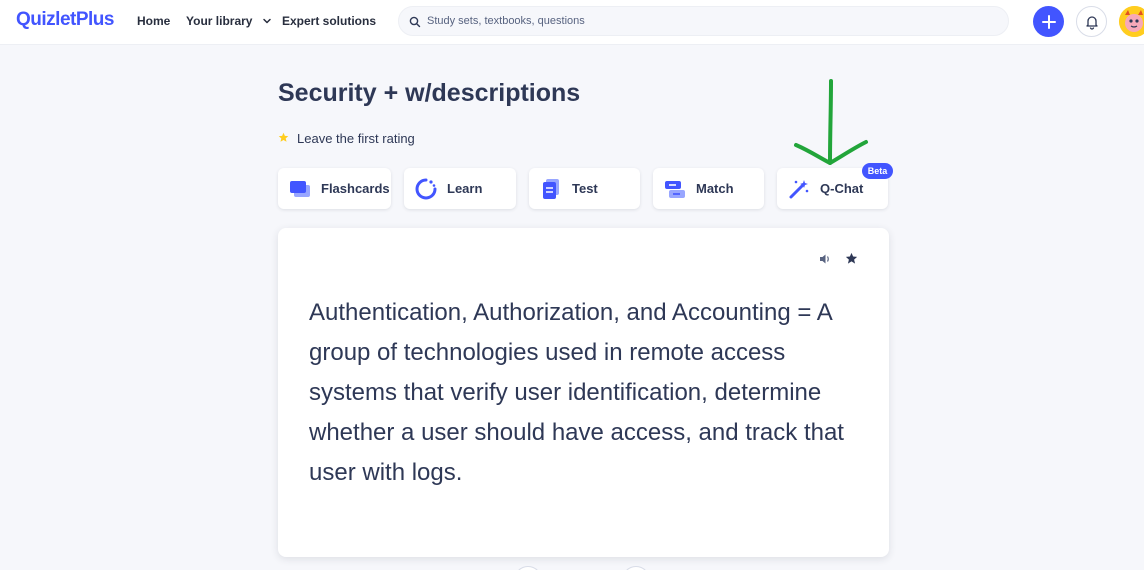 This screenshot has height=570, width=1144. I want to click on mode-test-button: Test, so click(584, 188).